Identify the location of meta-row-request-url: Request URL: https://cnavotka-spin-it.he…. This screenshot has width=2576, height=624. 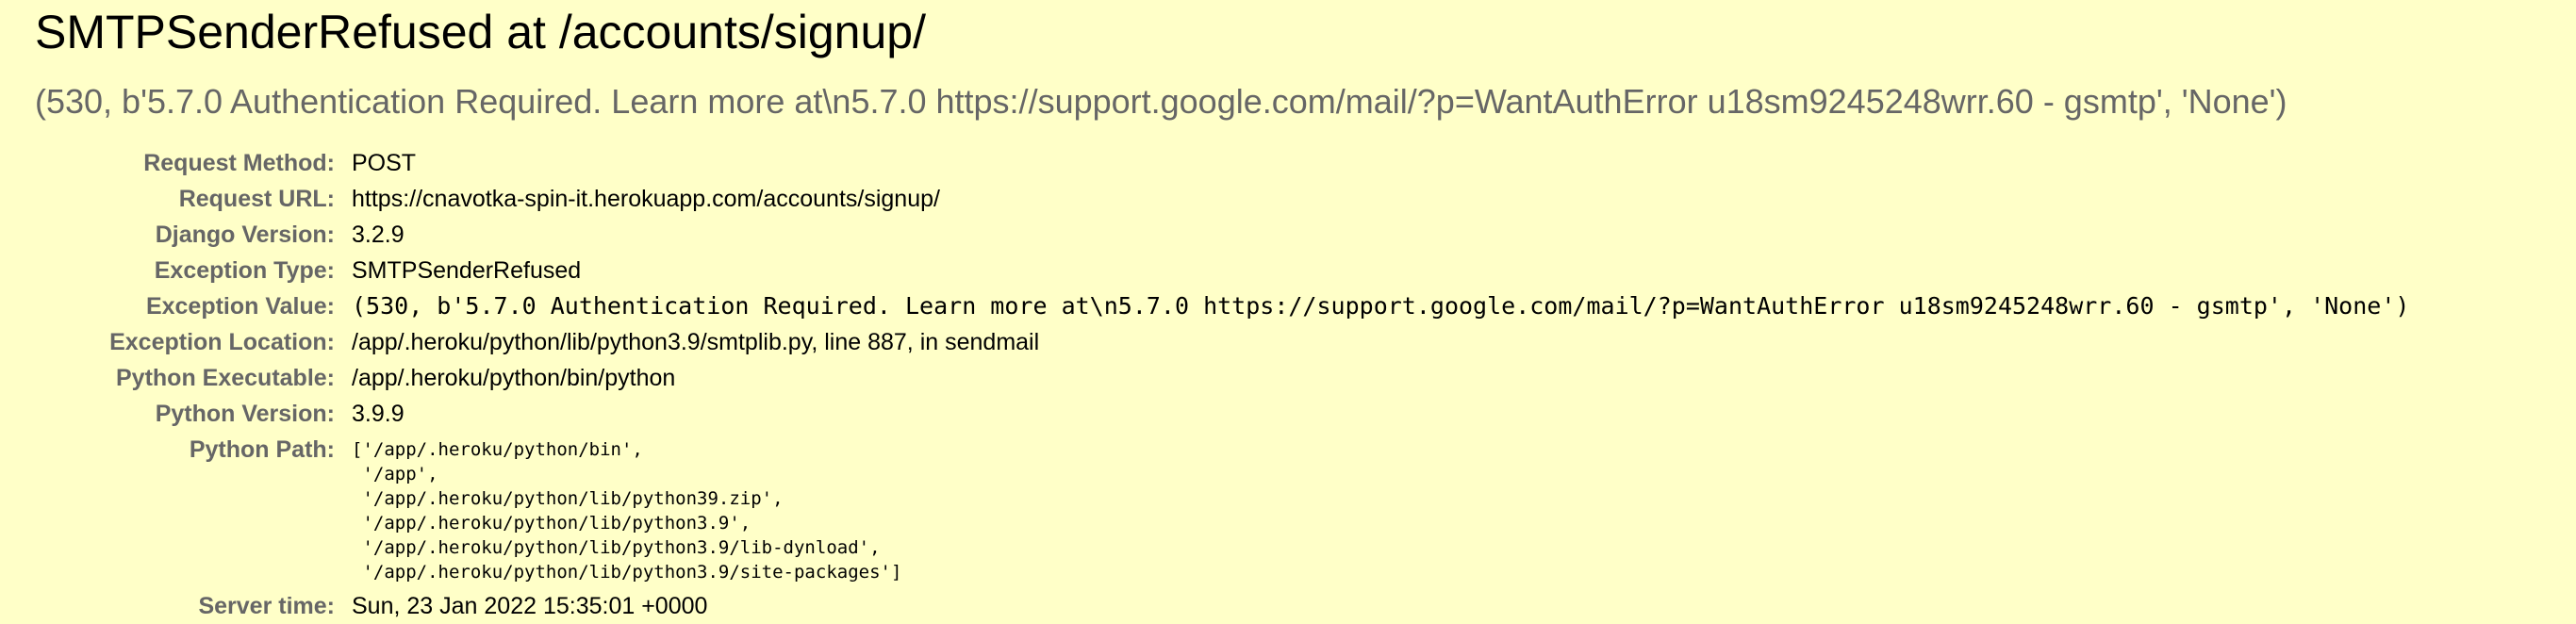
(1222, 199).